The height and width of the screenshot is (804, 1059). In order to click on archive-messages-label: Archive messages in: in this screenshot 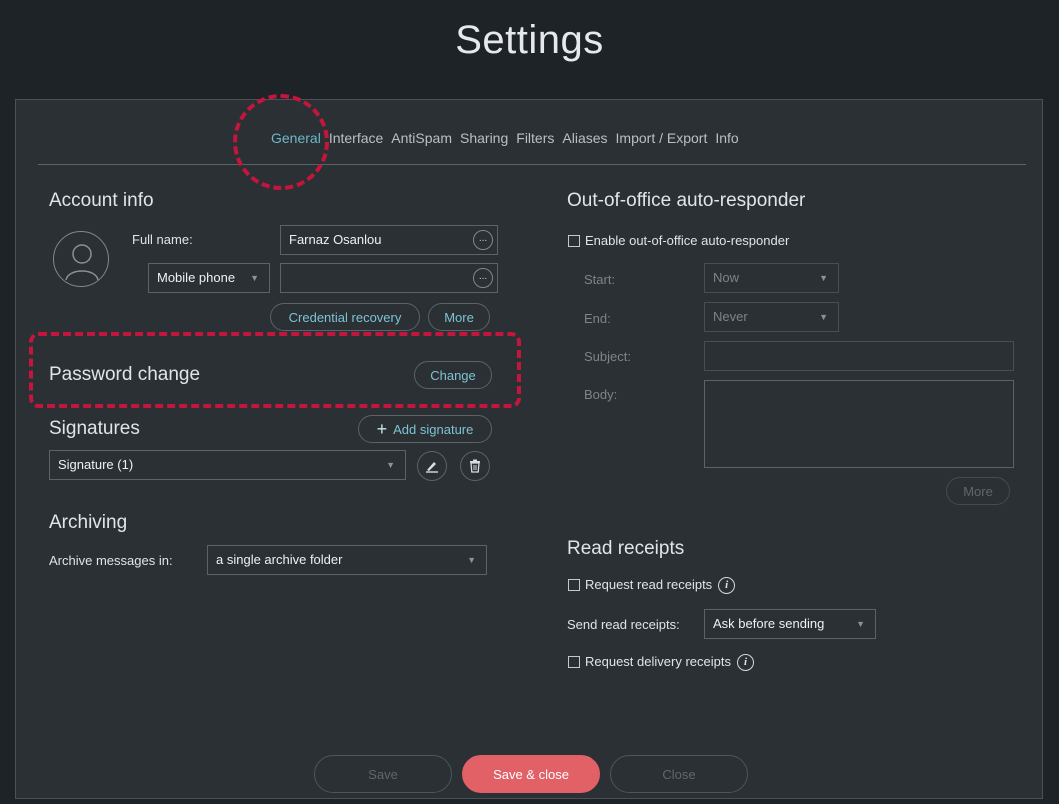, I will do `click(111, 560)`.